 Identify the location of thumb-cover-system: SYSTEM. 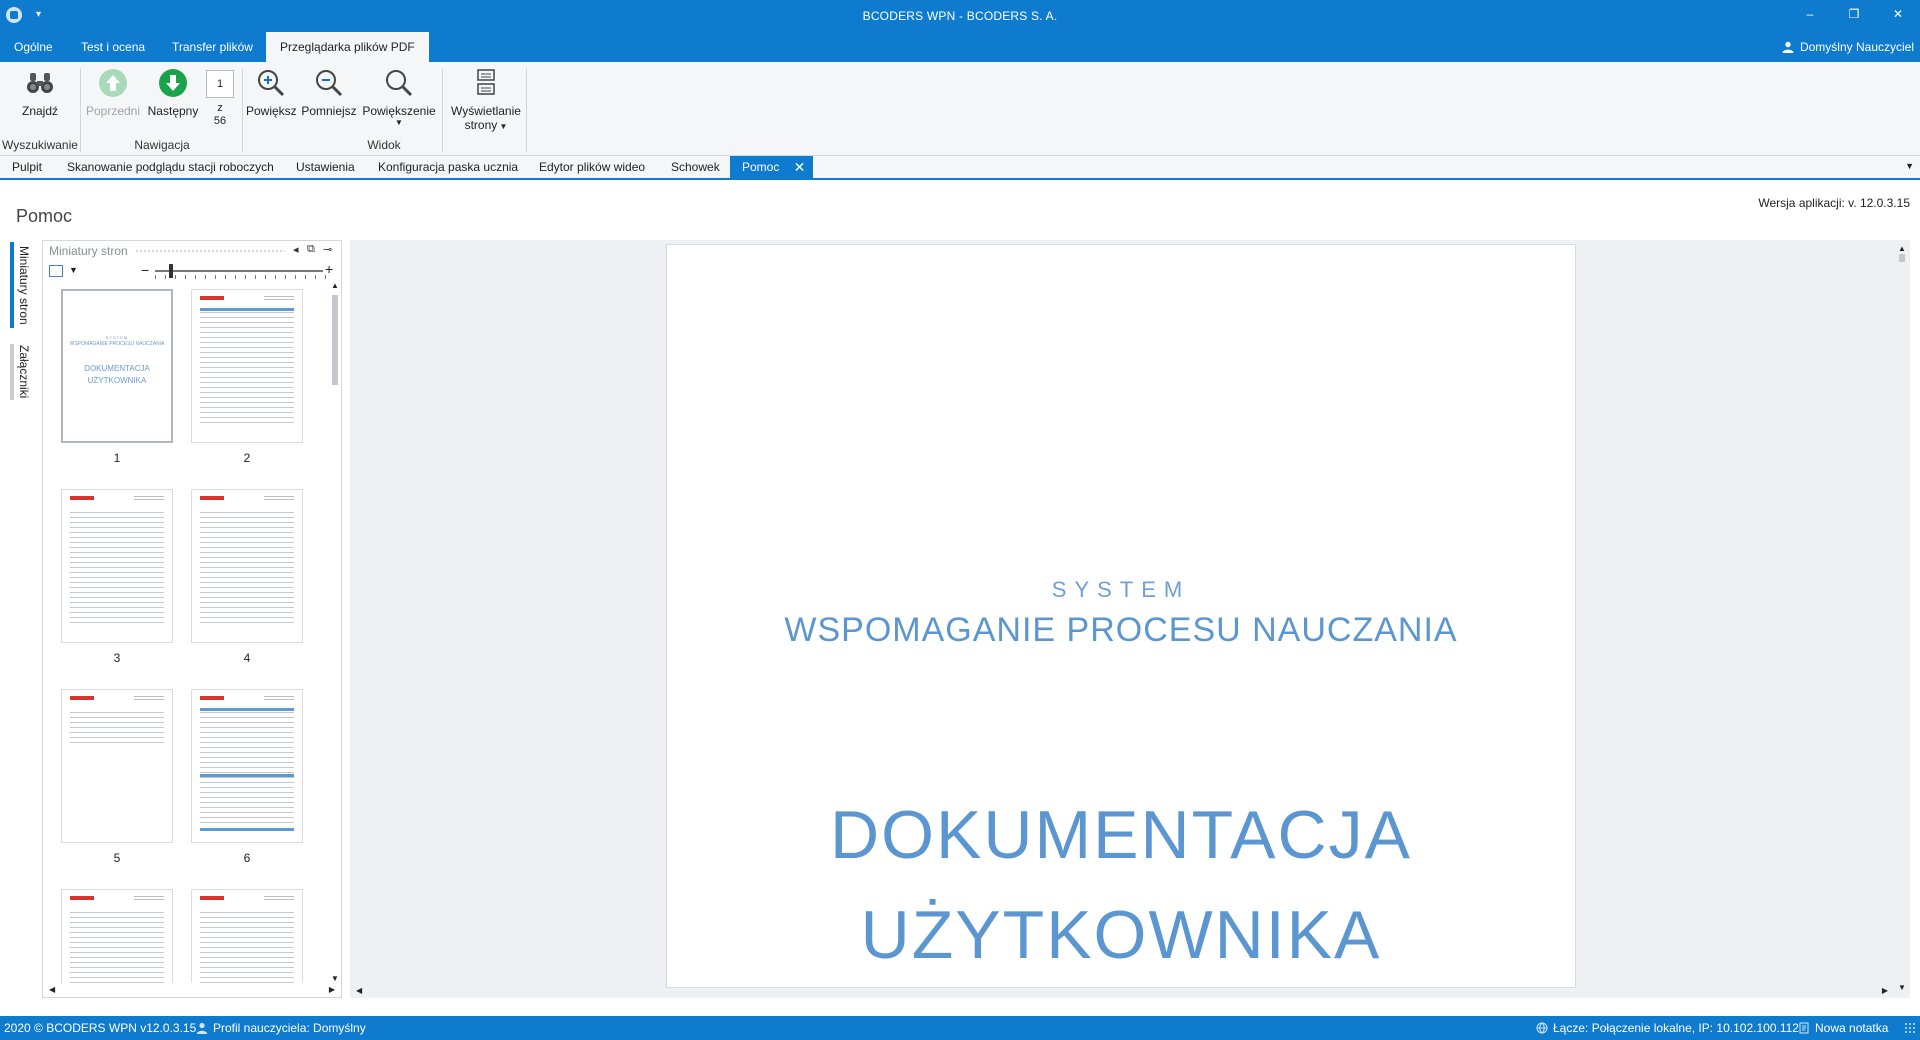
(117, 337).